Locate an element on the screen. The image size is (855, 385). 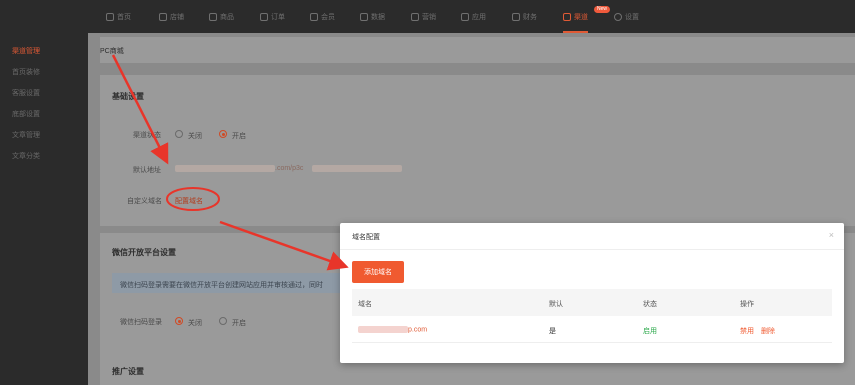
default-cell: 是 is located at coordinates (552, 331).